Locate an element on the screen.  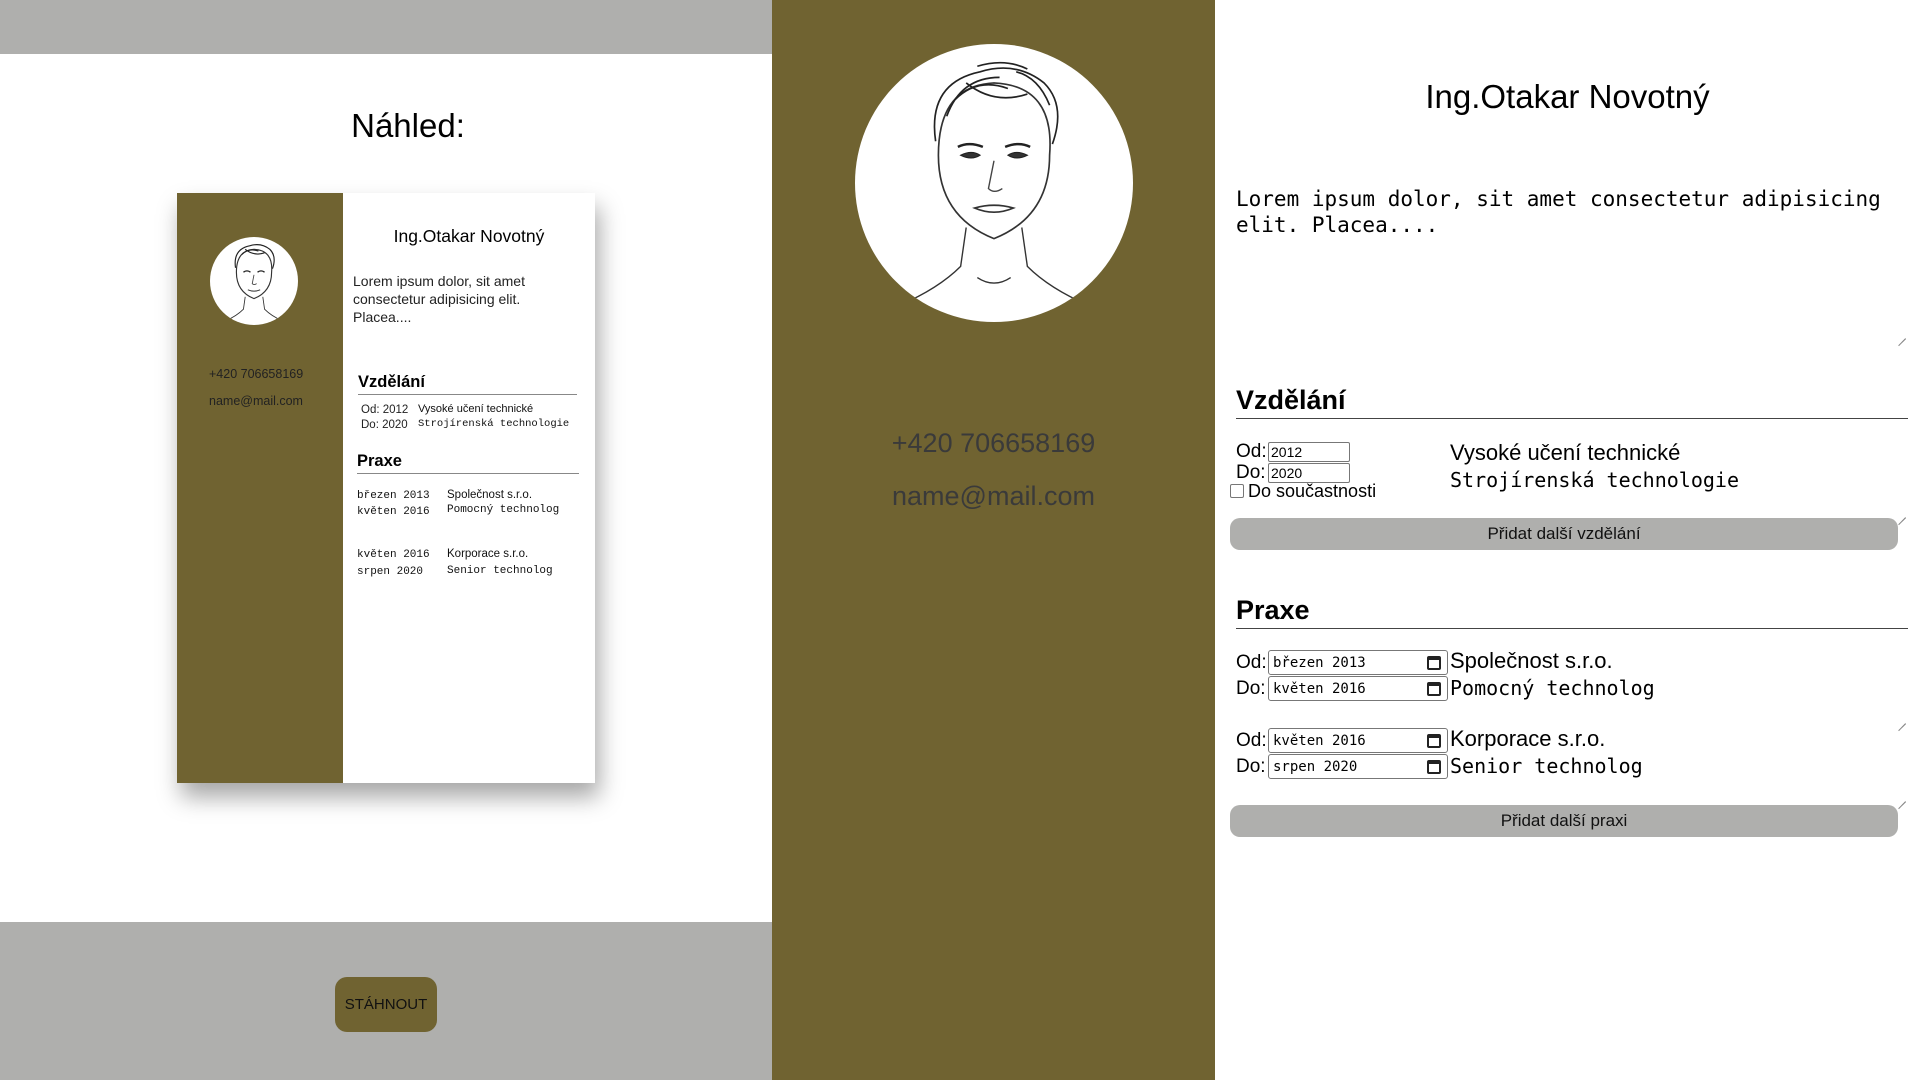
job2-to-label: Do: is located at coordinates (1251, 766).